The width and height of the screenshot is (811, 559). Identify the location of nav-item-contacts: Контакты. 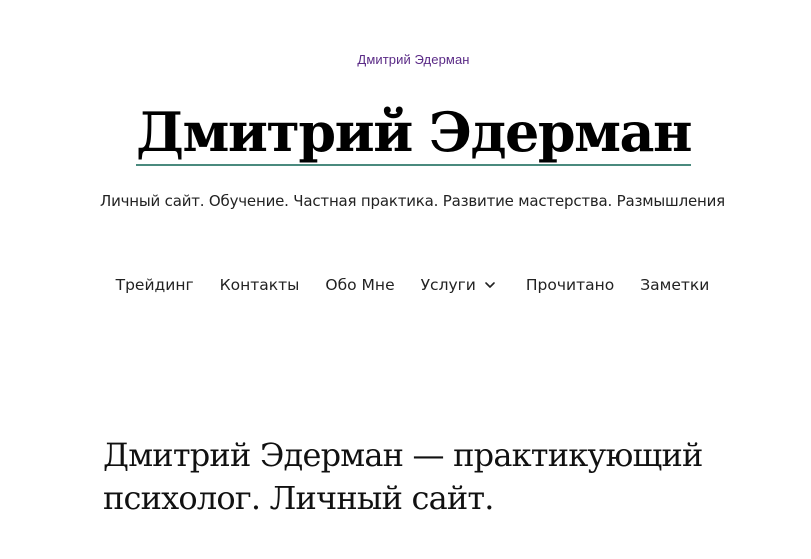
(260, 285).